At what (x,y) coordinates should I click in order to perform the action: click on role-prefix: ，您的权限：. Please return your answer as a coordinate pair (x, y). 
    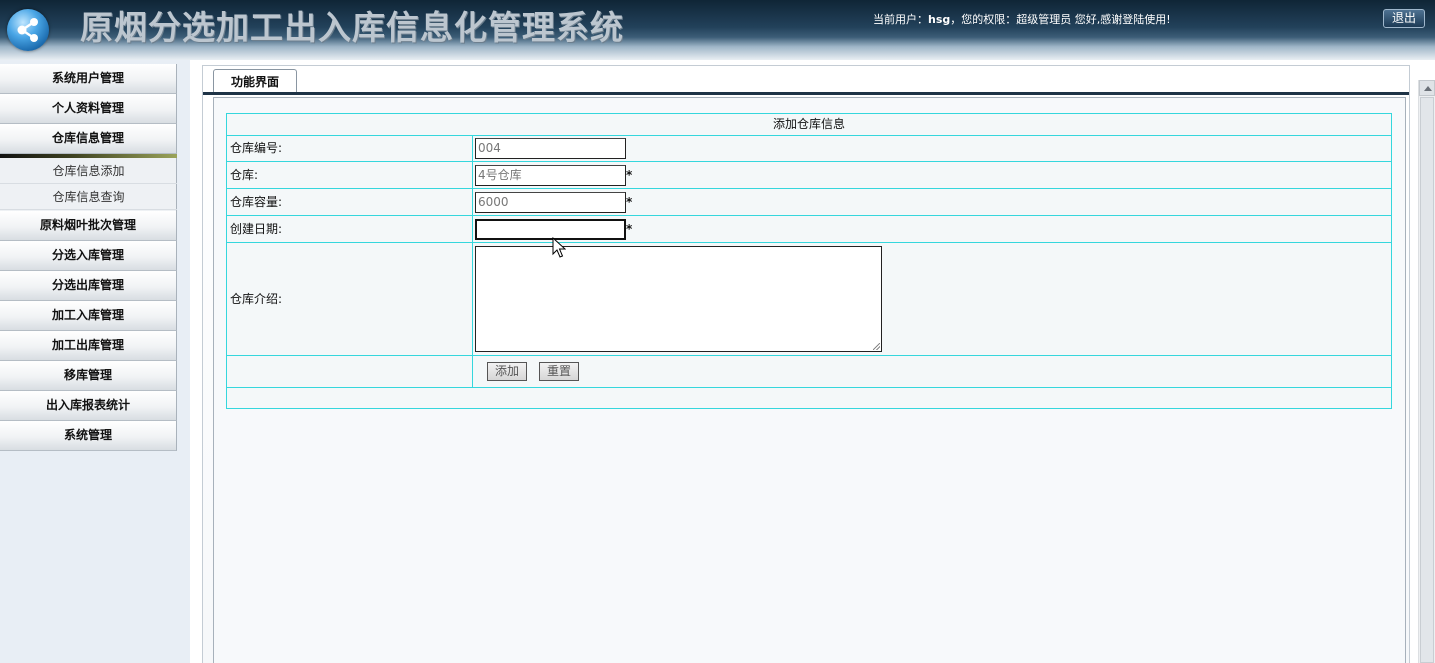
    Looking at the image, I should click on (983, 19).